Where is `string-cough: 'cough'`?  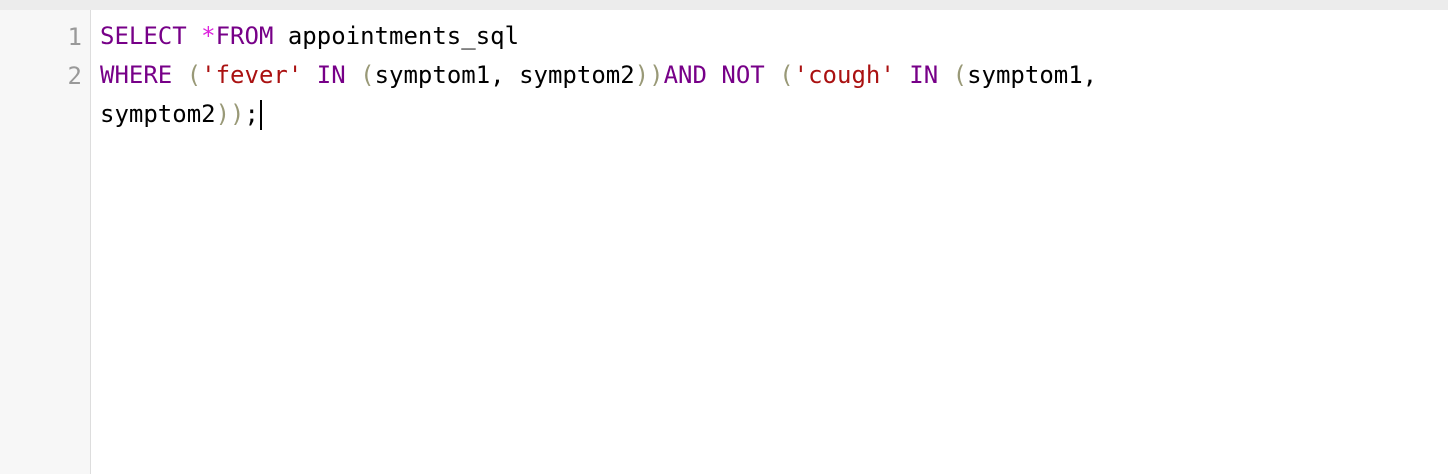 string-cough: 'cough' is located at coordinates (844, 75).